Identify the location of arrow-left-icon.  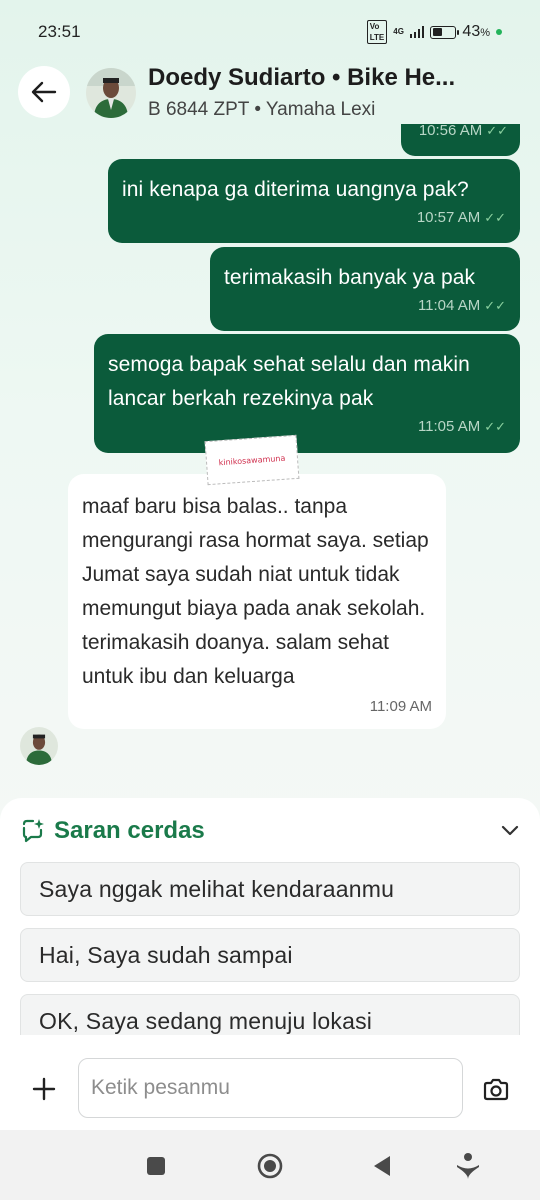
(44, 92).